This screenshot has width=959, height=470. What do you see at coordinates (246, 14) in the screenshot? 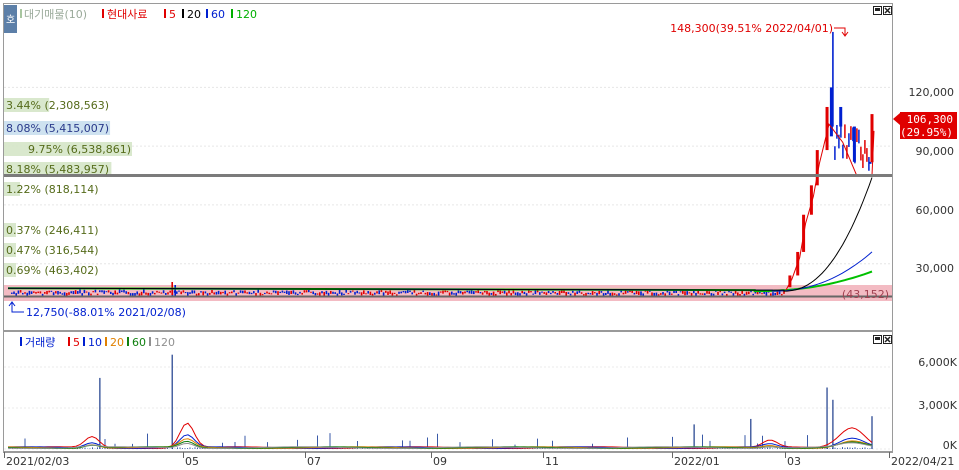
I see `legend-ma120: 120` at bounding box center [246, 14].